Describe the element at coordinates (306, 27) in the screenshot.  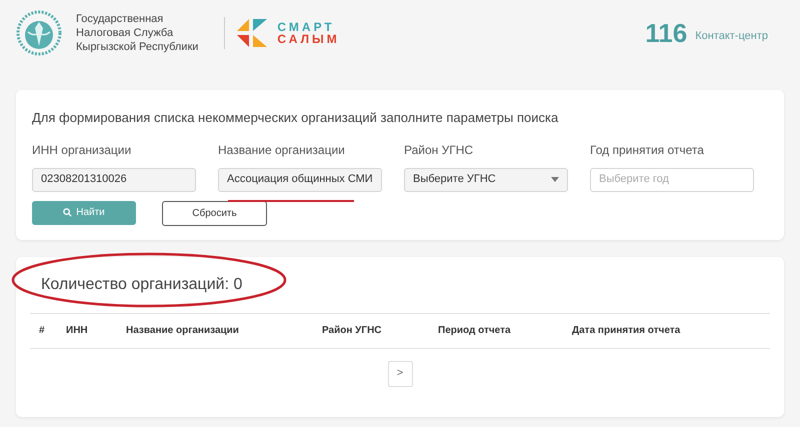
I see `brand-name: СМАРТ` at that location.